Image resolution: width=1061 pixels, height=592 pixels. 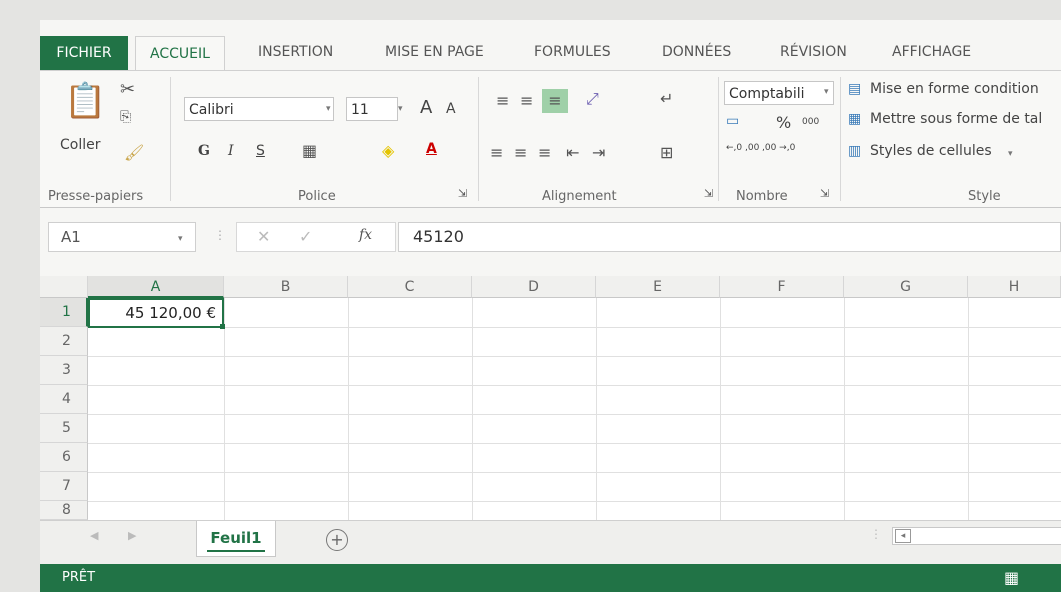 I want to click on row-header-4: 4, so click(x=64, y=399).